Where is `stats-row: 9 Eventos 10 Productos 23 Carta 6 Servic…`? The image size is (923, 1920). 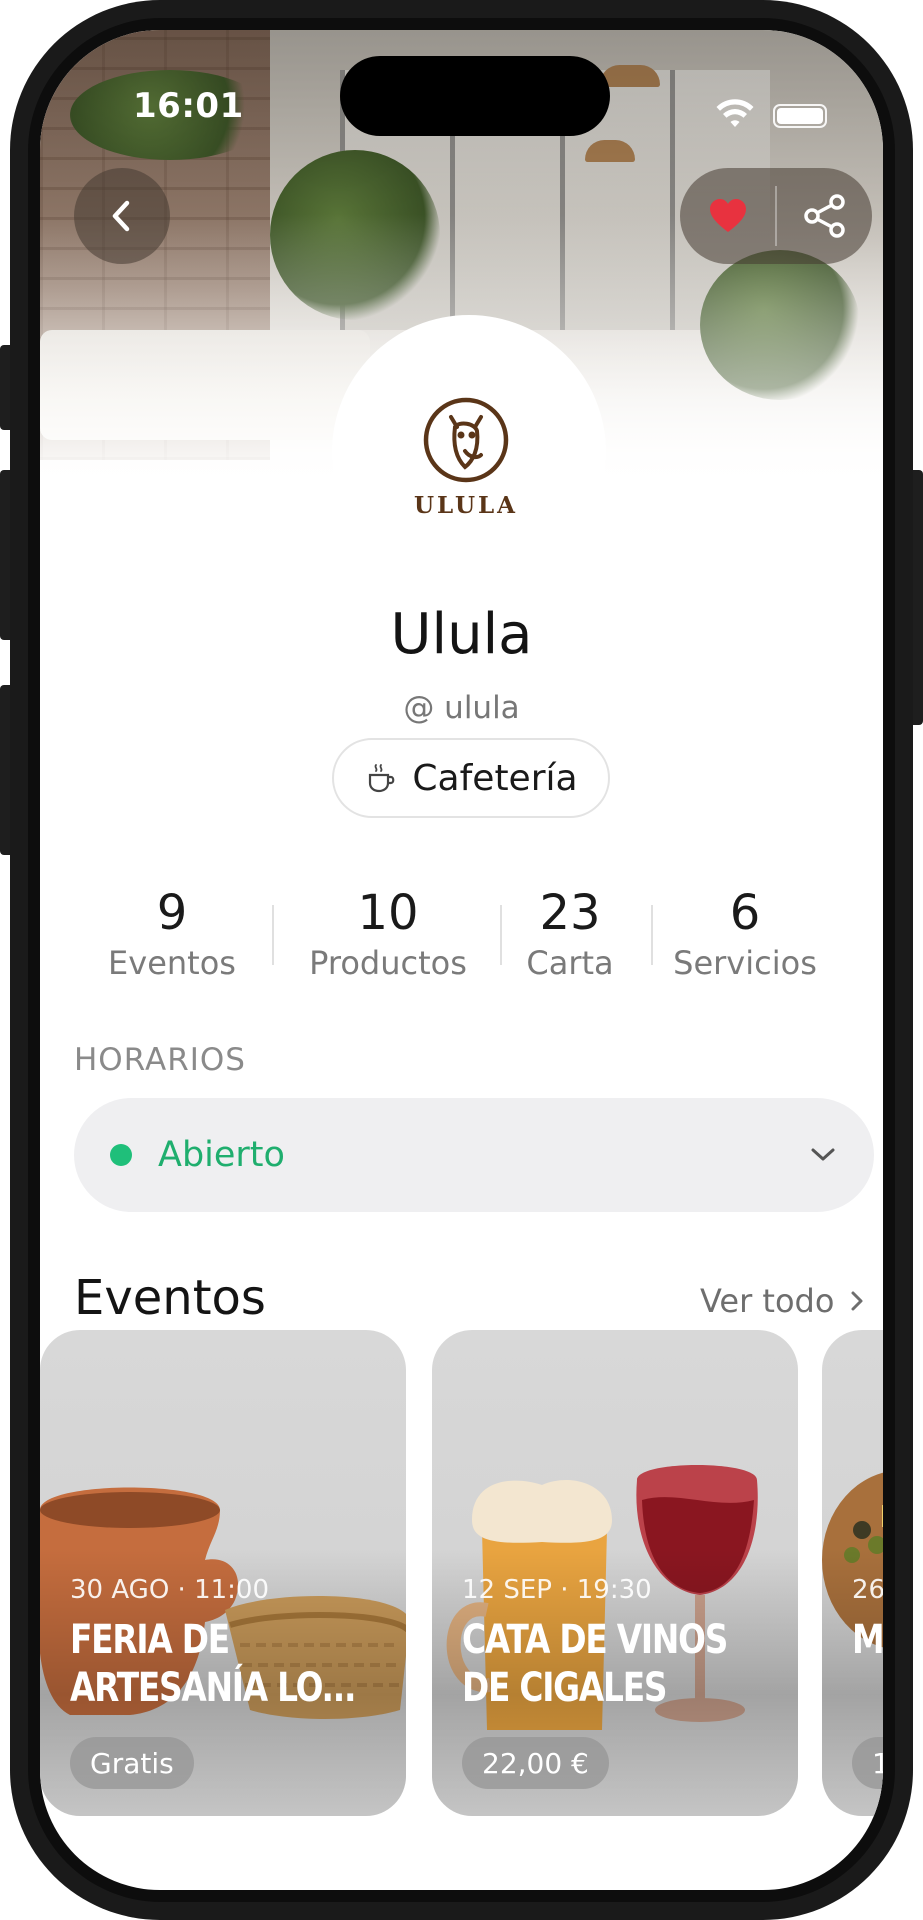
stats-row: 9 Eventos 10 Productos 23 Carta 6 Servic… is located at coordinates (461, 940).